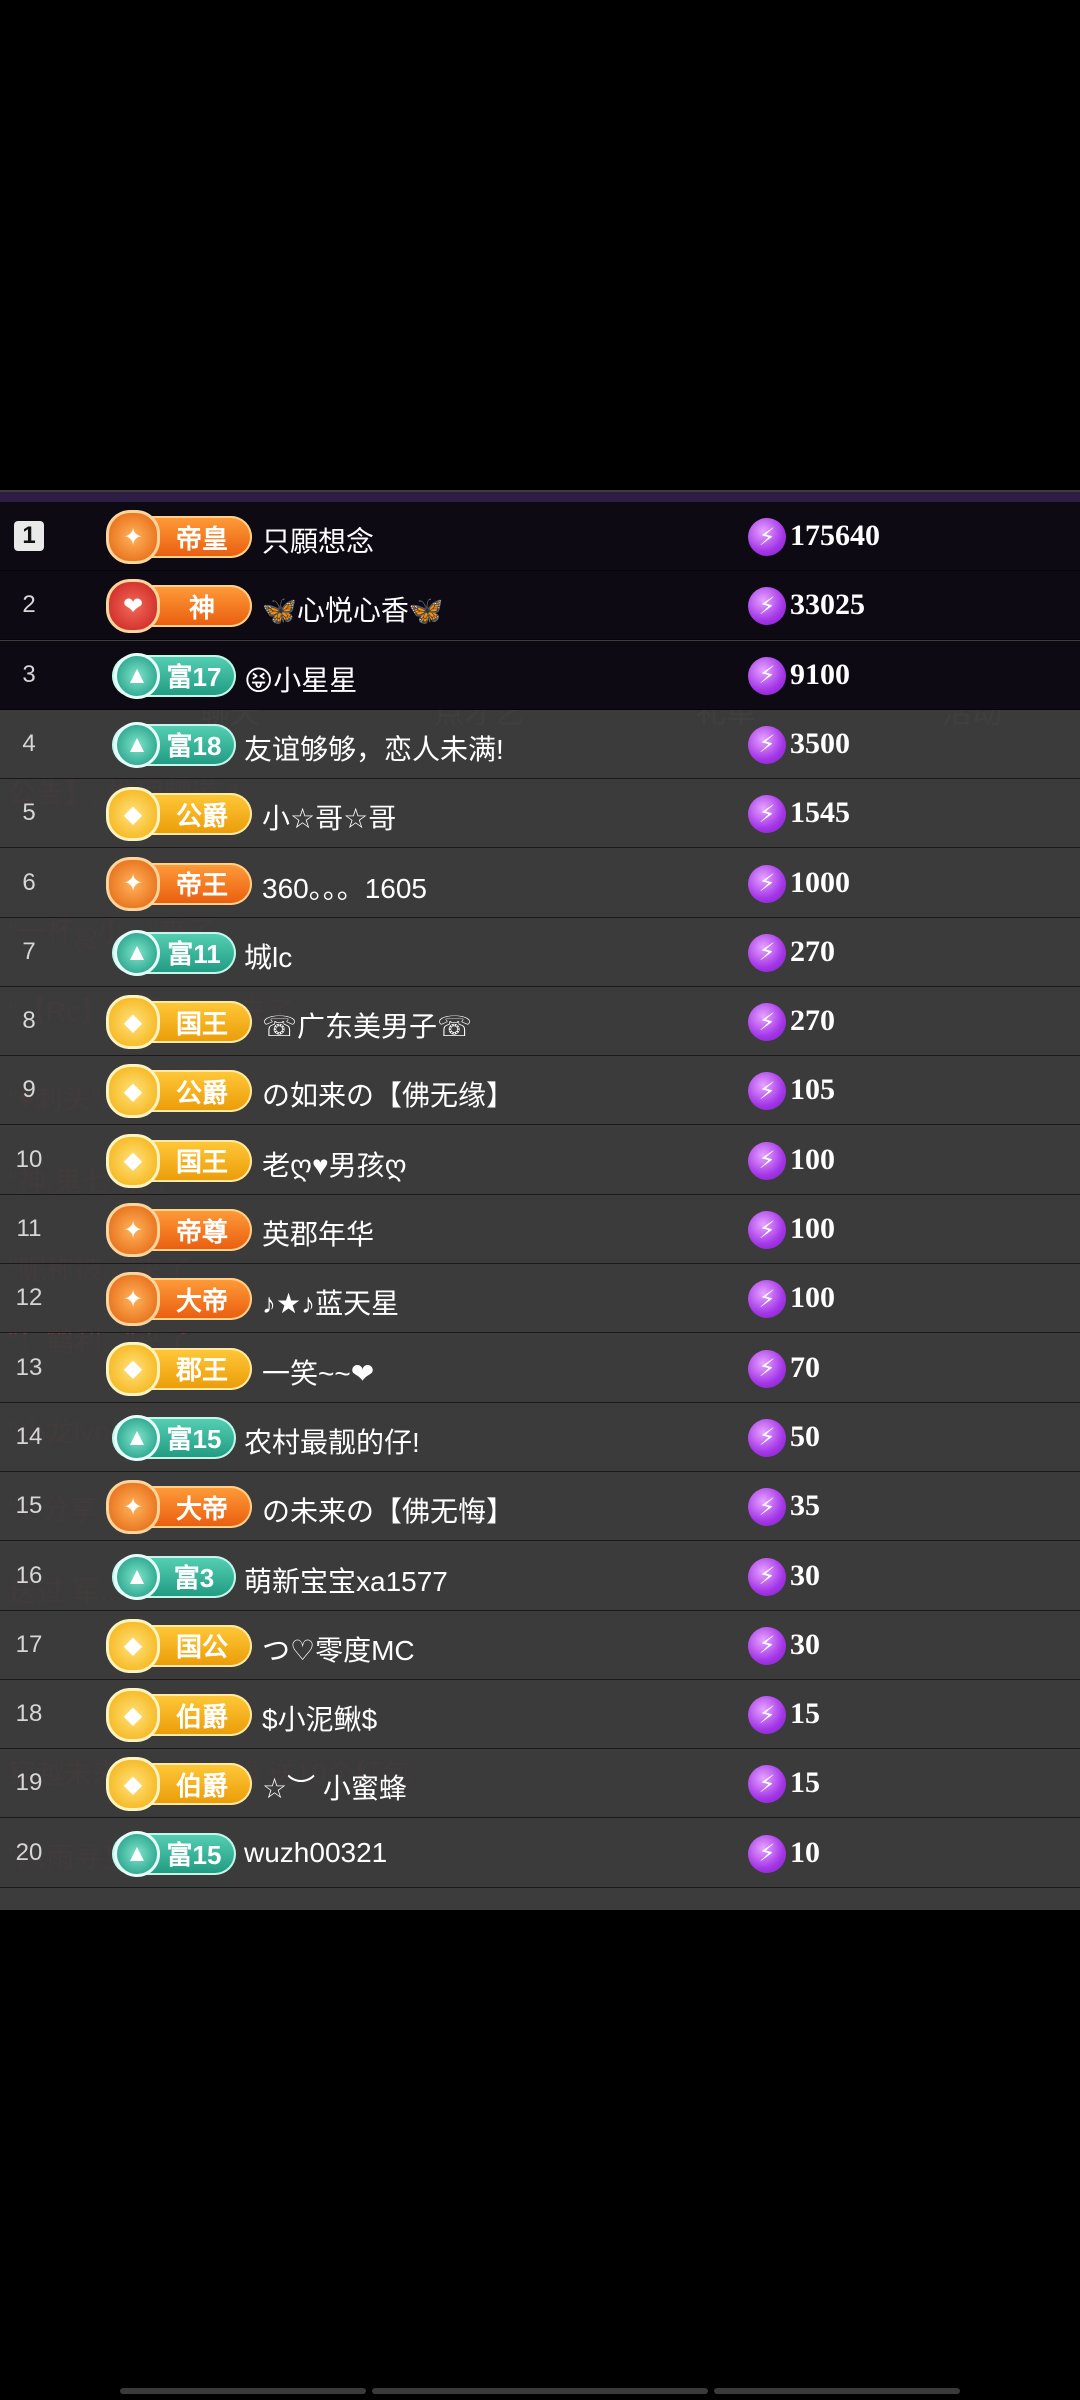  Describe the element at coordinates (332, 1441) in the screenshot. I see `user-name: 农村最靓的仔!` at that location.